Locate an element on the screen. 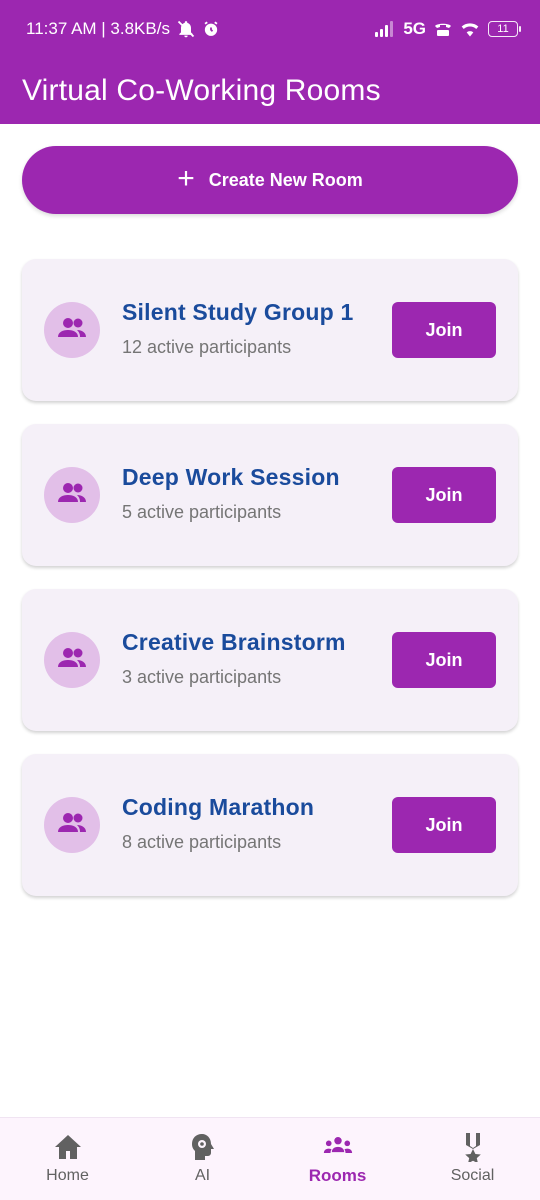  bottom-nav: Home AI Rooms Social is located at coordinates (270, 1158).